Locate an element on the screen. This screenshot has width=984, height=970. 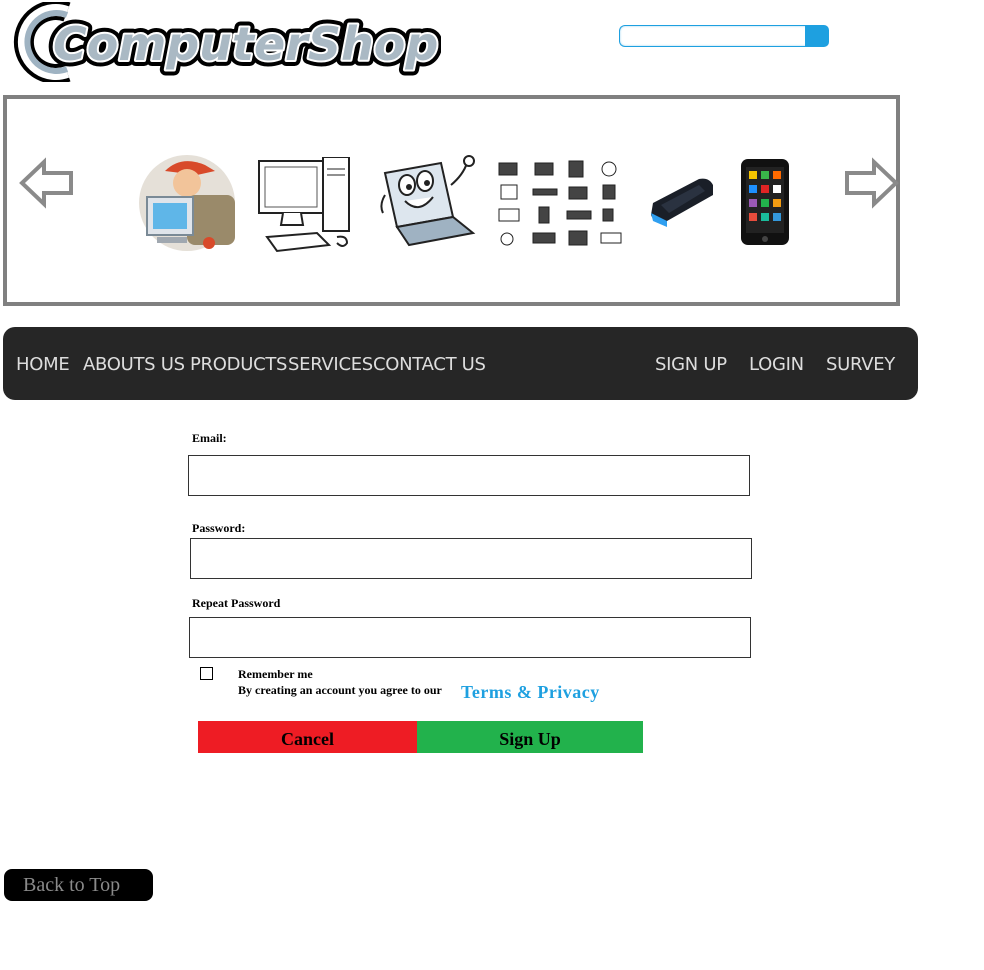
nav-contact-us: CONTACT US is located at coordinates (429, 364).